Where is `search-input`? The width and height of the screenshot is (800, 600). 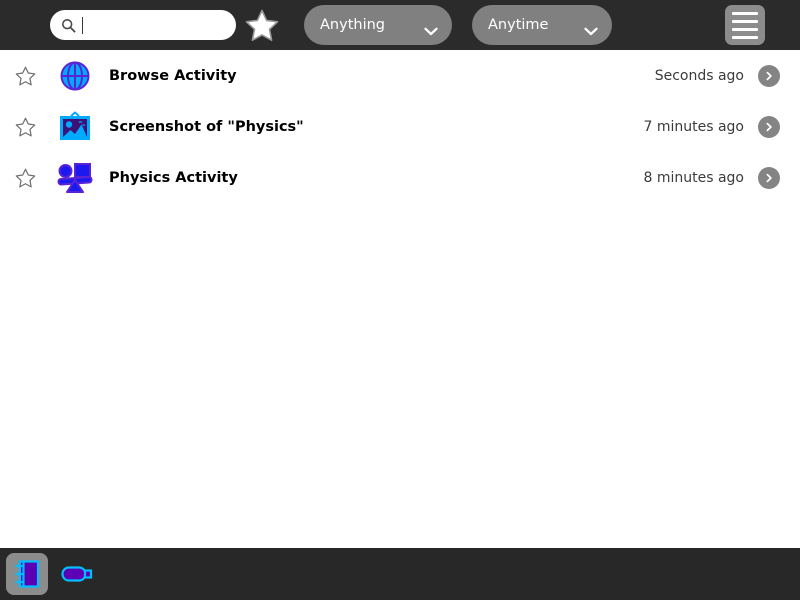 search-input is located at coordinates (143, 25).